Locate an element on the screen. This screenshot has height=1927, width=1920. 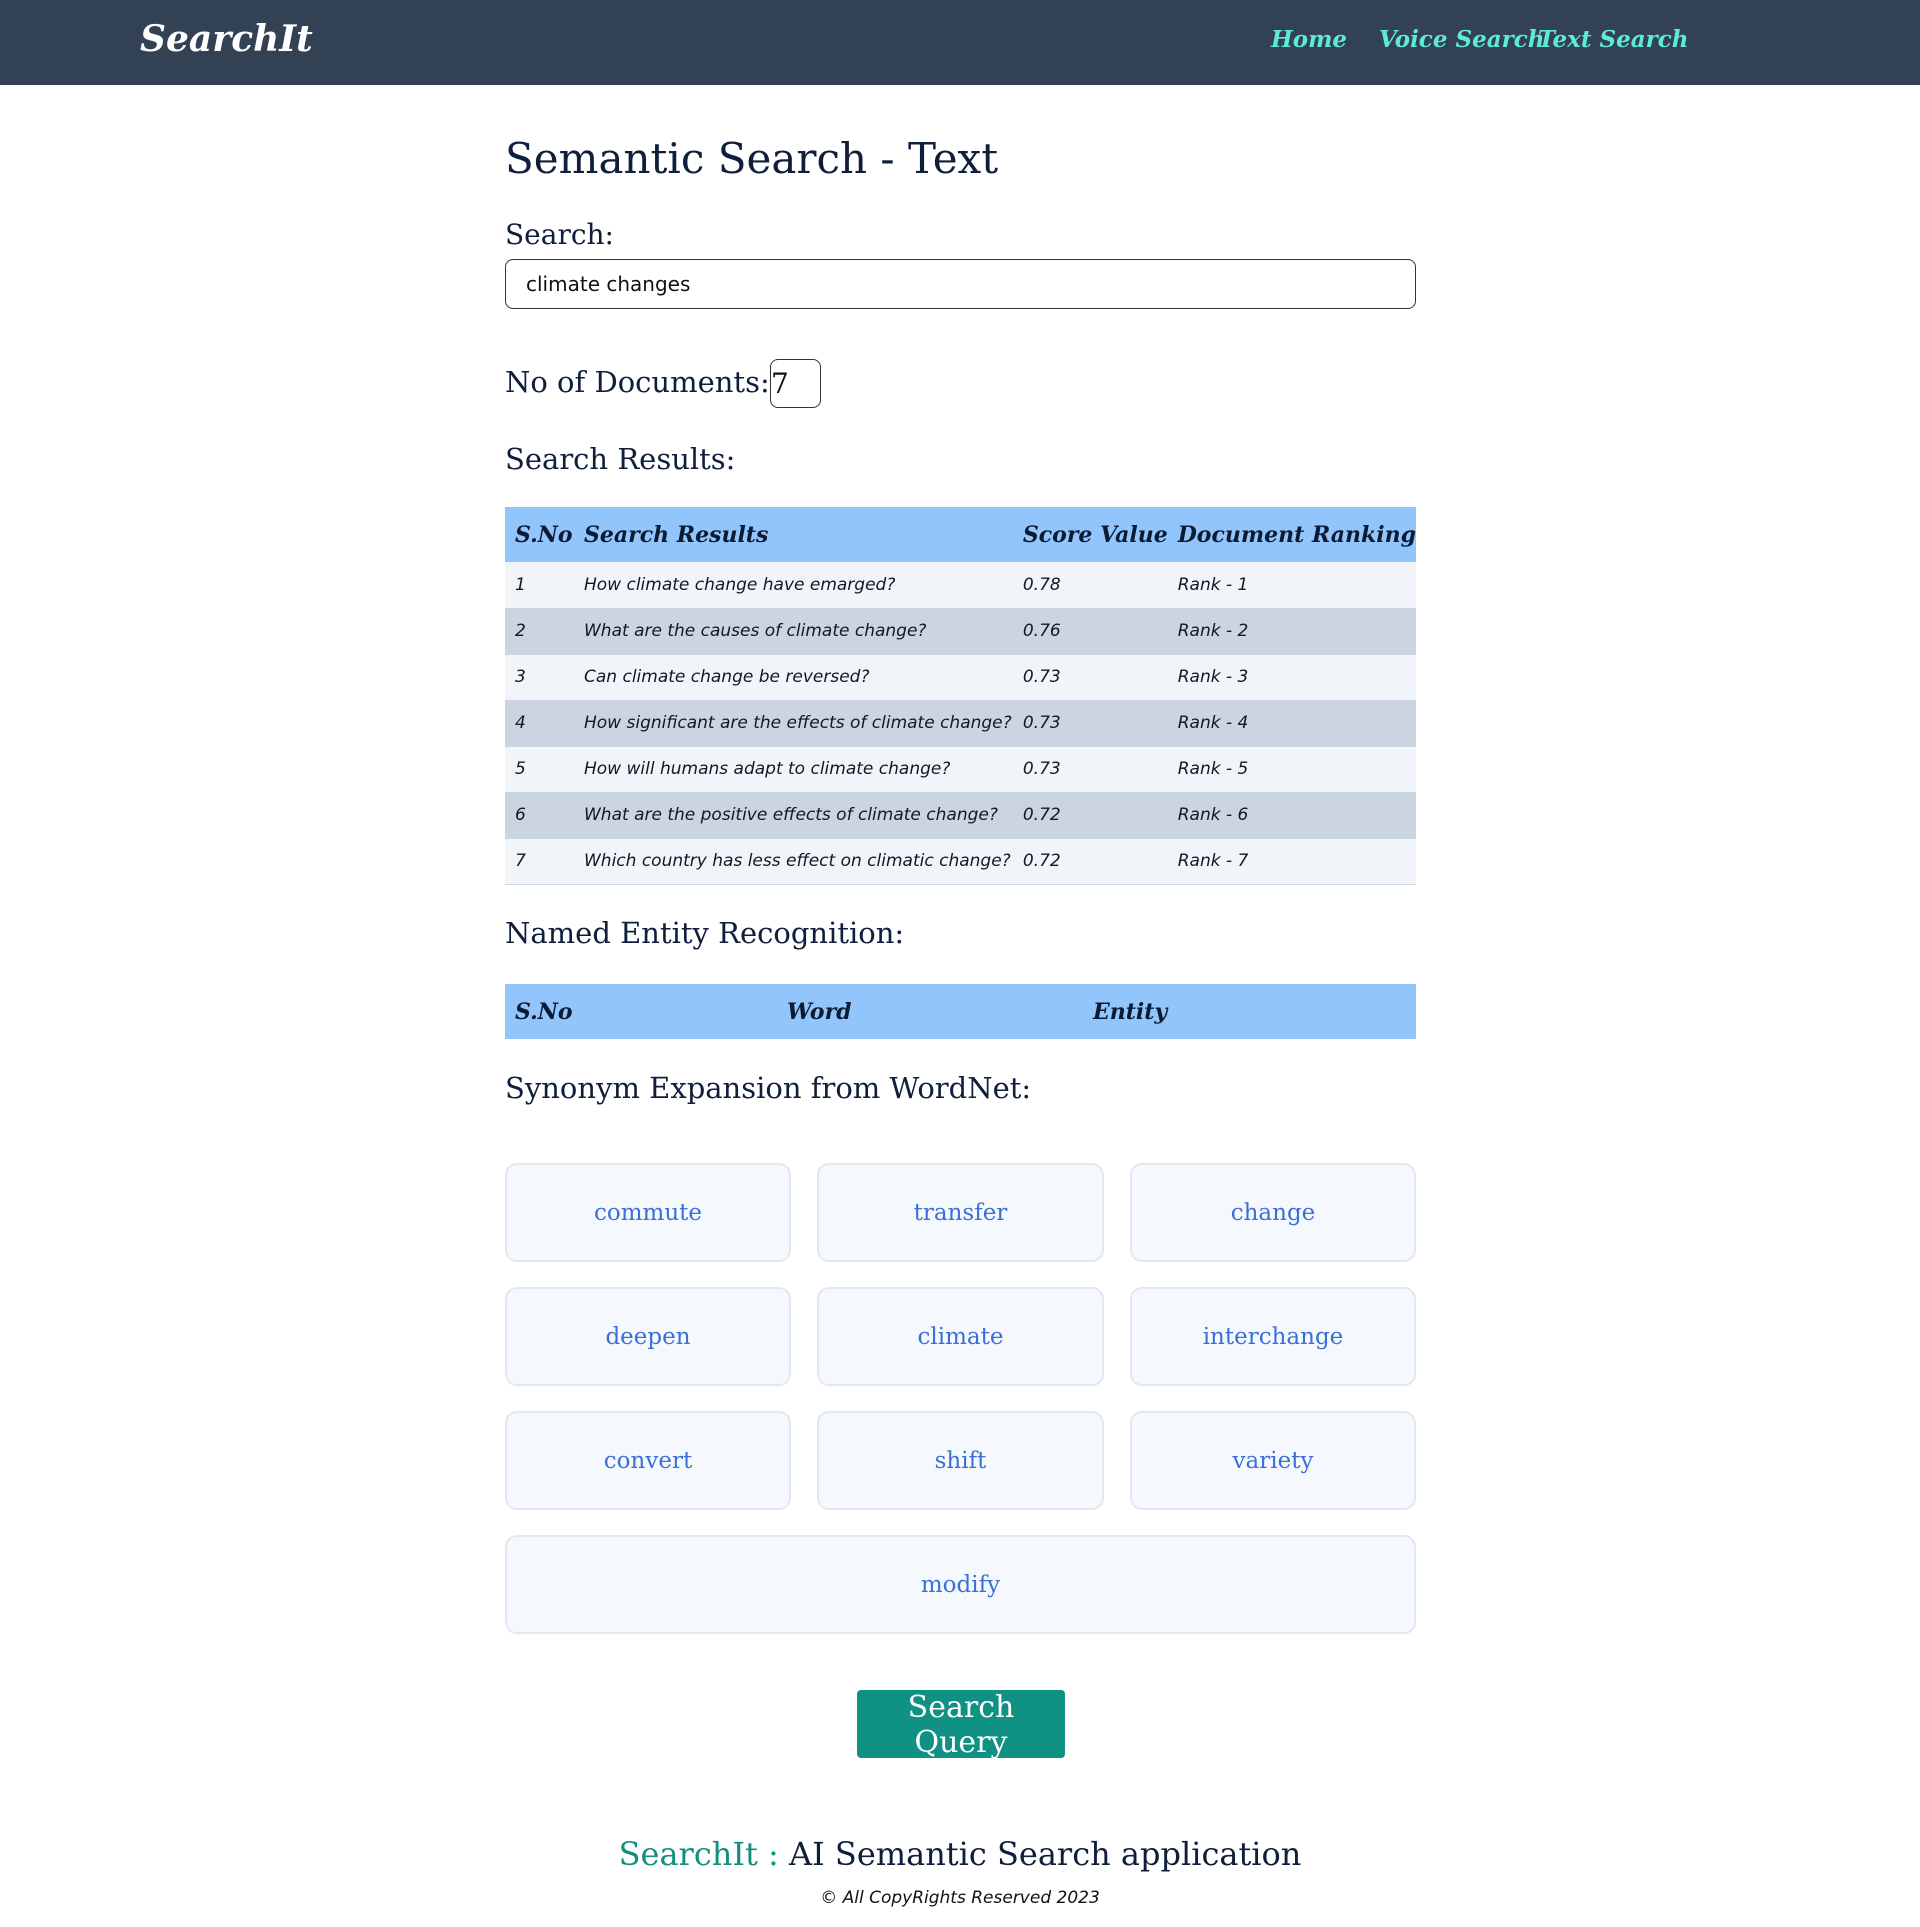
navbar: SearchIt Home Voice Search Text Search is located at coordinates (960, 42).